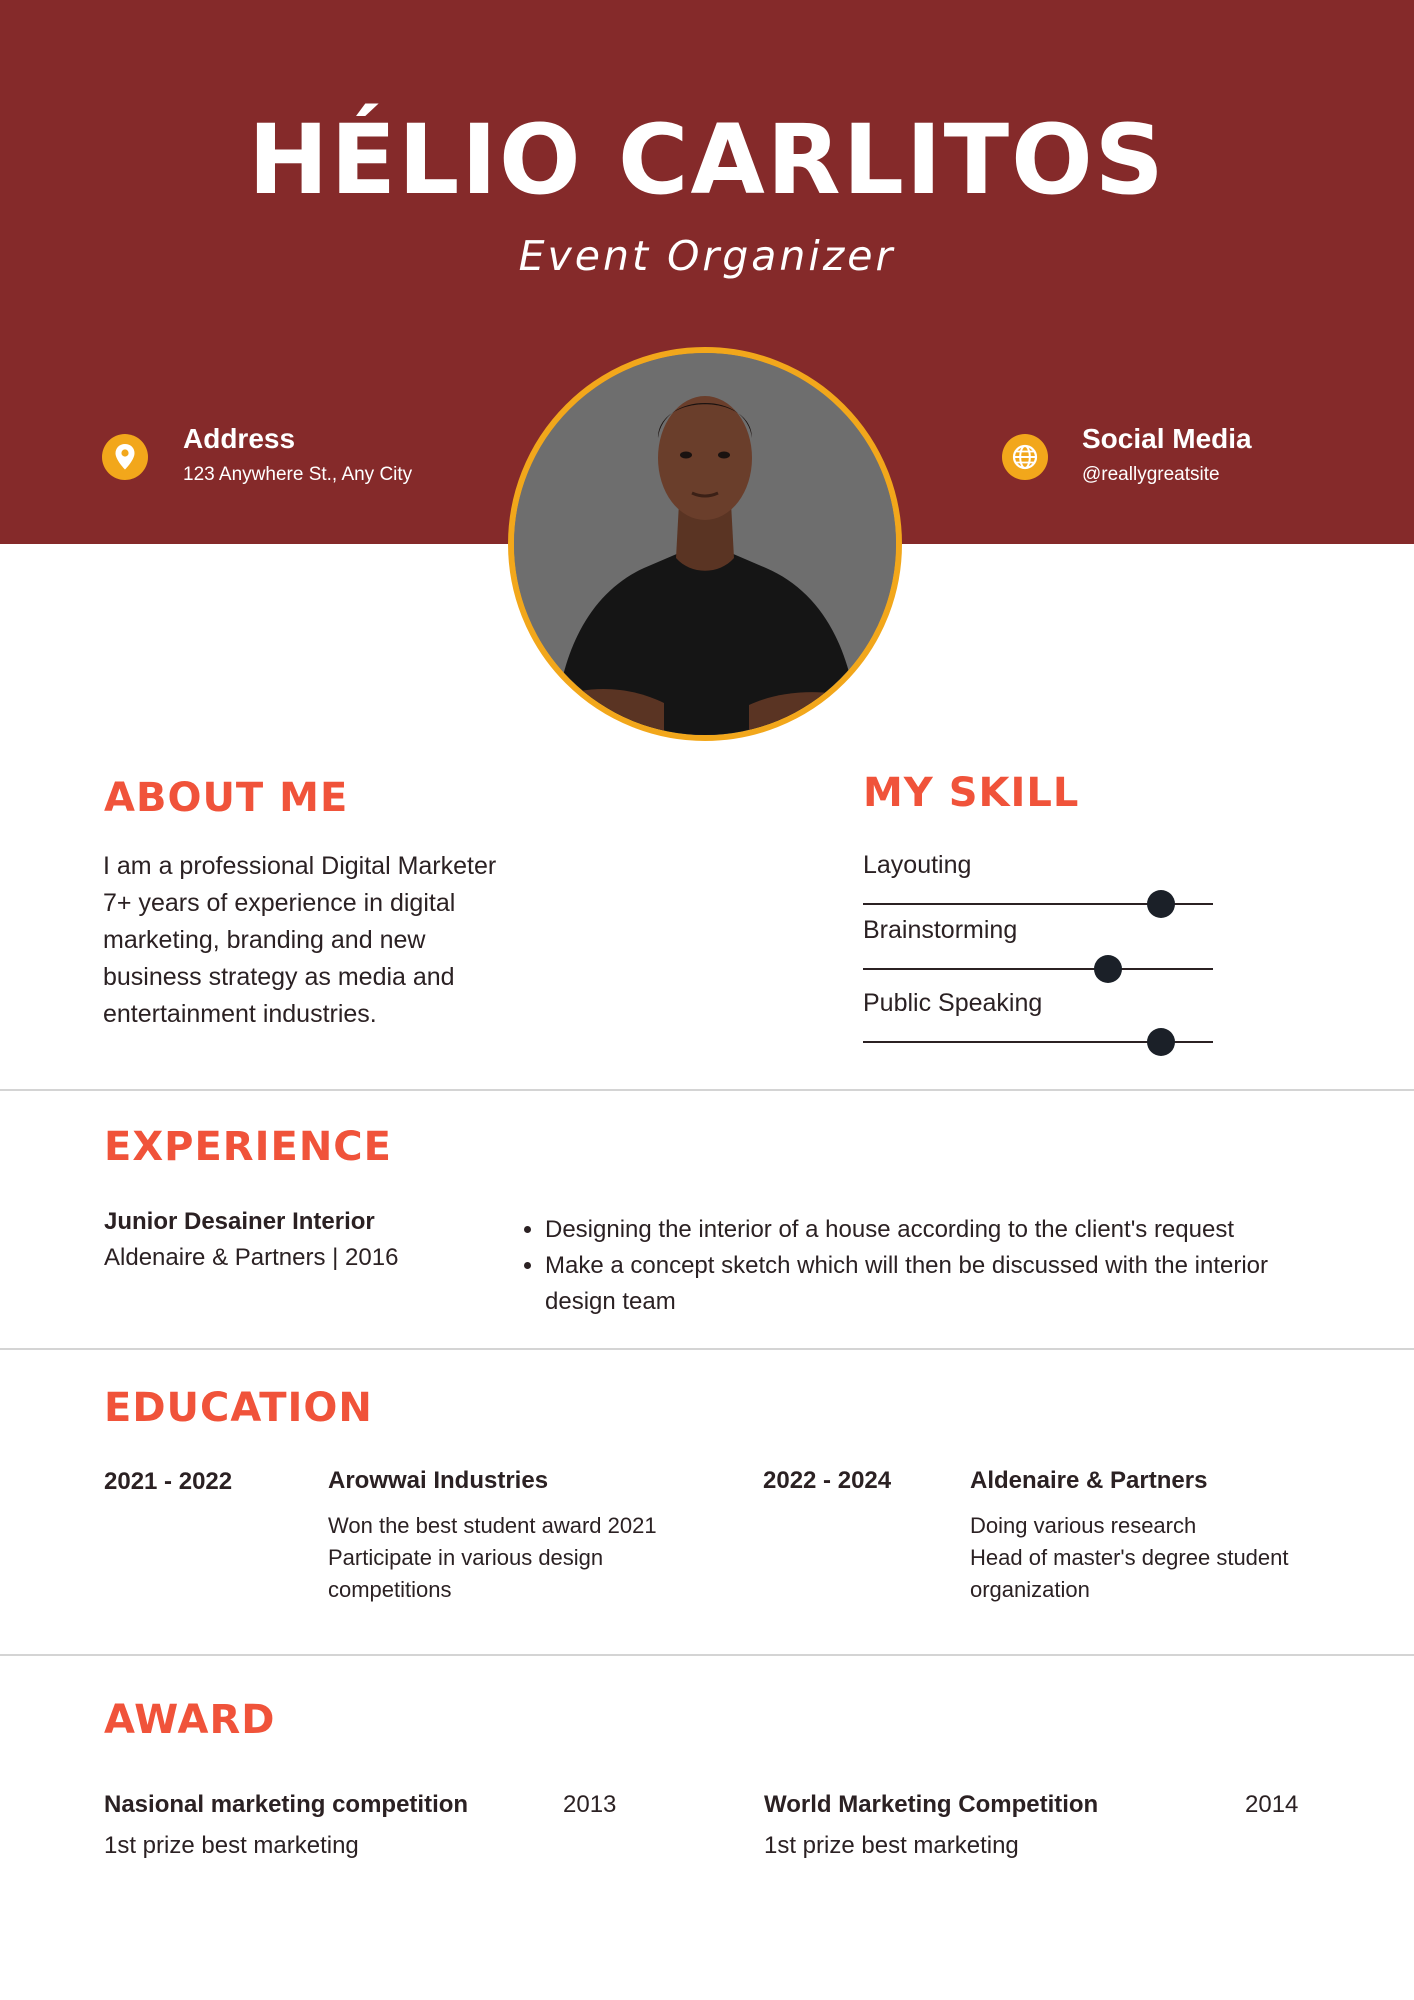 Image resolution: width=1414 pixels, height=2000 pixels. Describe the element at coordinates (264, 940) in the screenshot. I see `about-line: marketing, branding and new` at that location.